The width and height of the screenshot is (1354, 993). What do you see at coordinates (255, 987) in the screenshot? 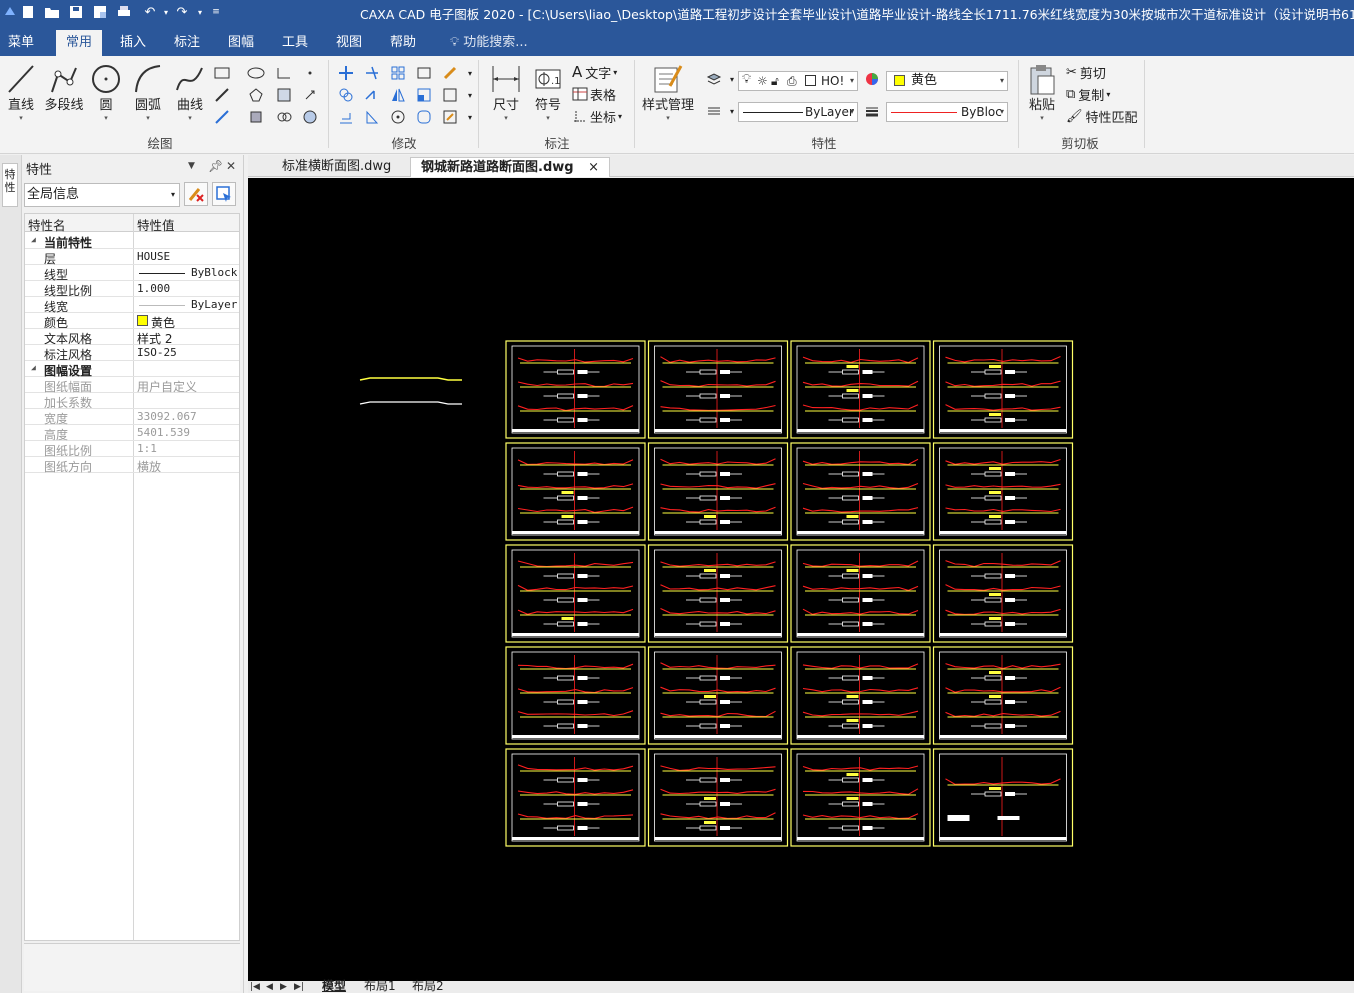
I see `first-layout-icon: |◀` at bounding box center [255, 987].